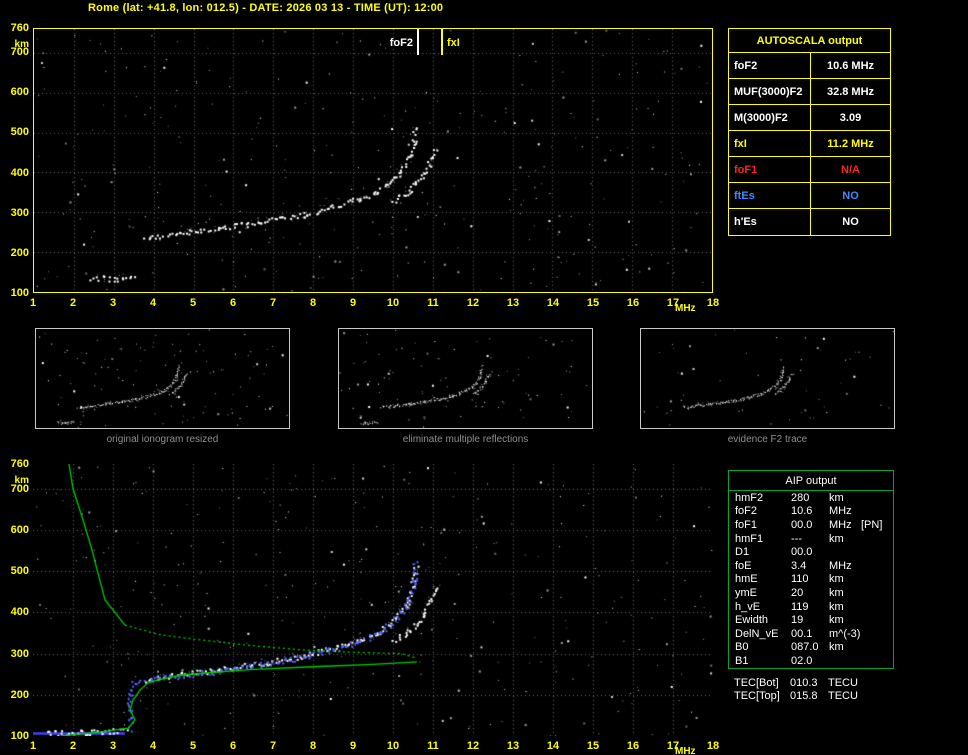 Image resolution: width=968 pixels, height=755 pixels. What do you see at coordinates (453, 43) in the screenshot?
I see `fxi-marker-label: fxI` at bounding box center [453, 43].